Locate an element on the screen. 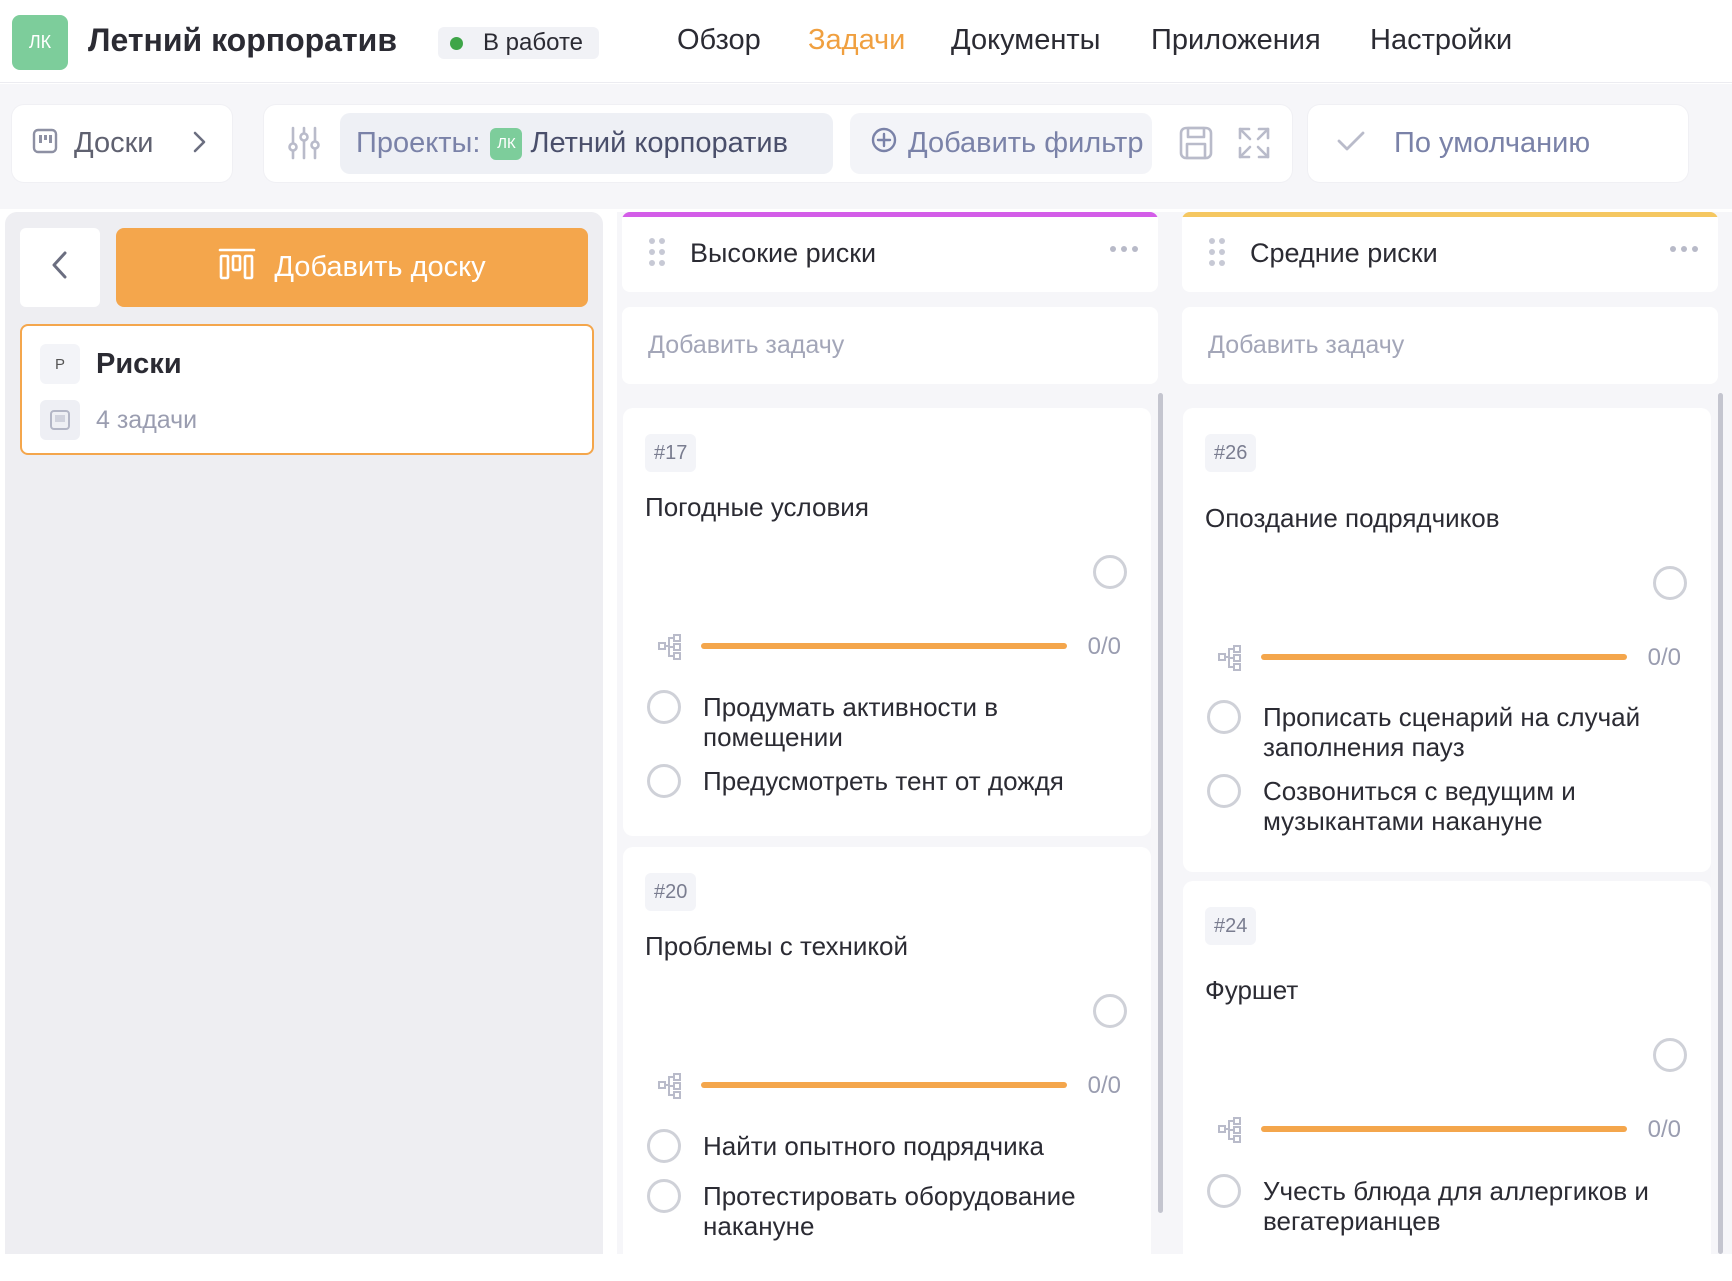 This screenshot has height=1281, width=1732. subtask-item: Продумать активности в помещении is located at coordinates (887, 721).